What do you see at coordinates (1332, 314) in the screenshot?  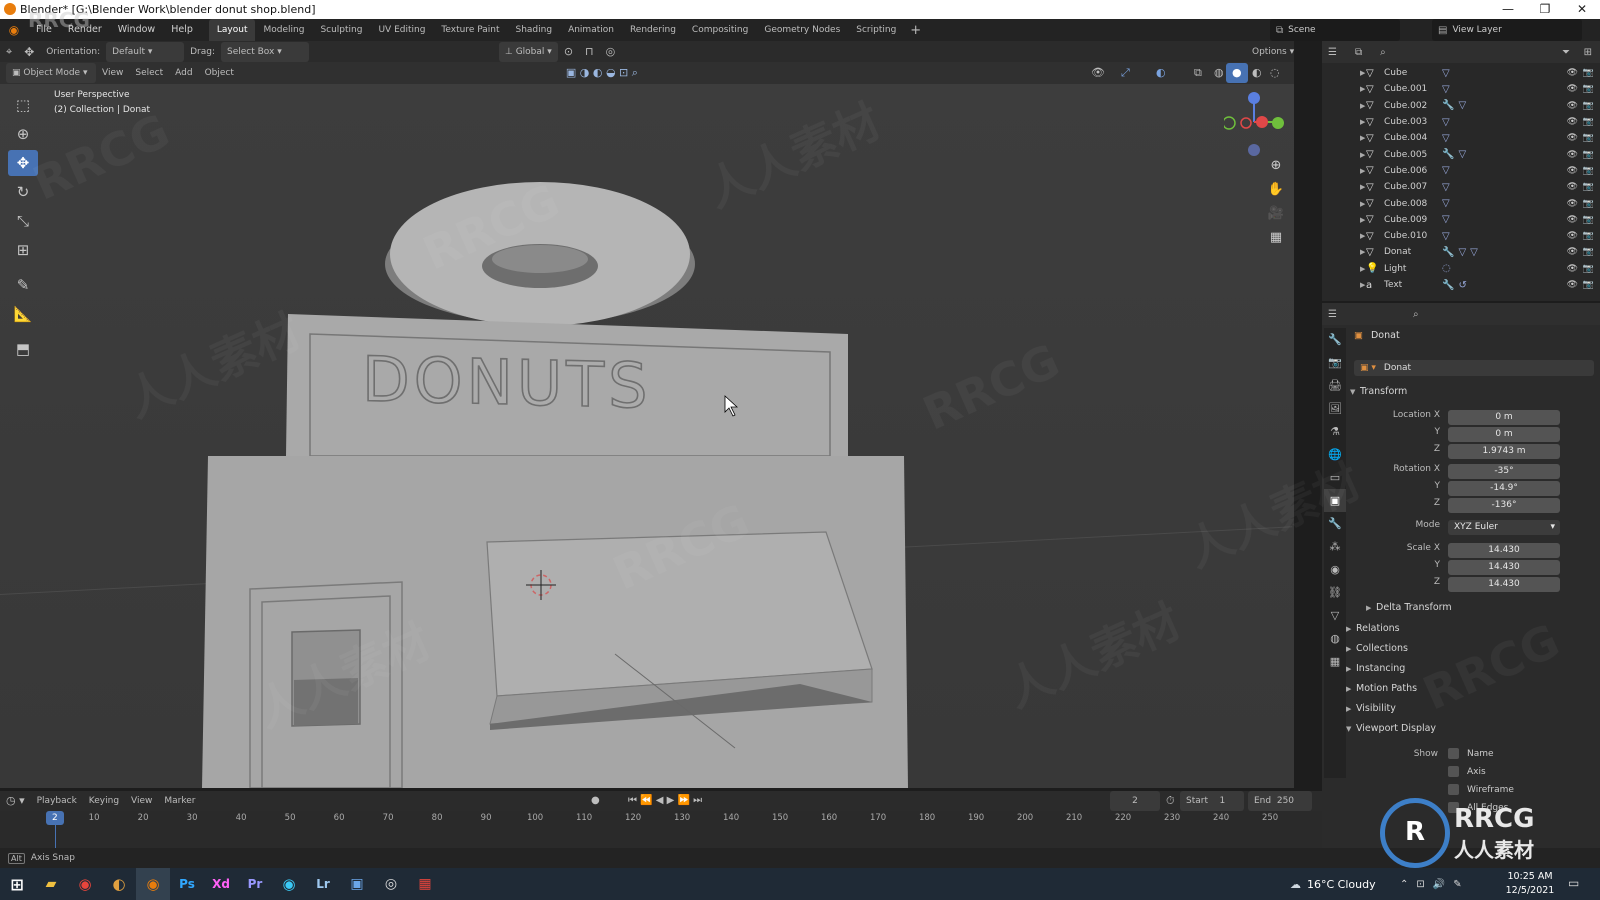 I see `properties-editor-icon: ☰` at bounding box center [1332, 314].